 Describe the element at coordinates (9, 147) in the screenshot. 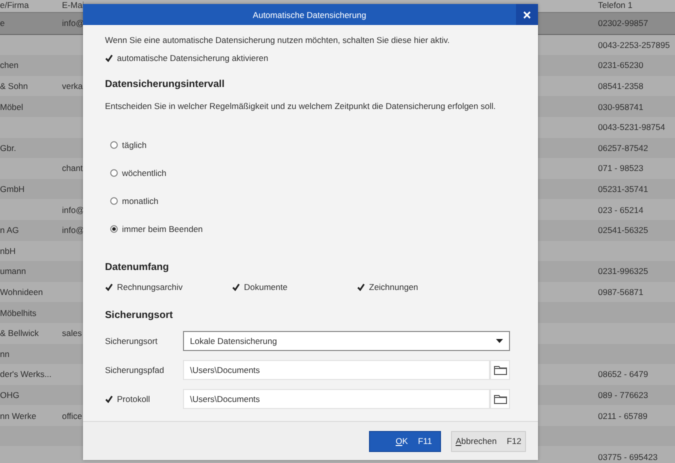

I see `table-cell-text: Gbr.` at that location.